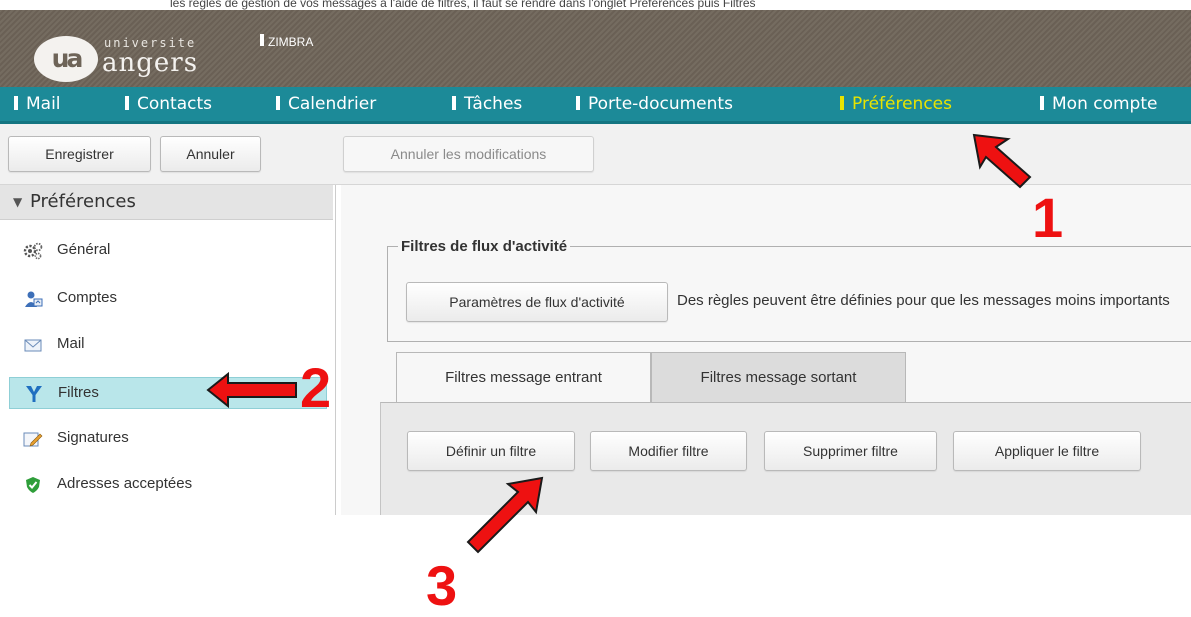  What do you see at coordinates (251, 390) in the screenshot?
I see `annotation-arrow-2-icon` at bounding box center [251, 390].